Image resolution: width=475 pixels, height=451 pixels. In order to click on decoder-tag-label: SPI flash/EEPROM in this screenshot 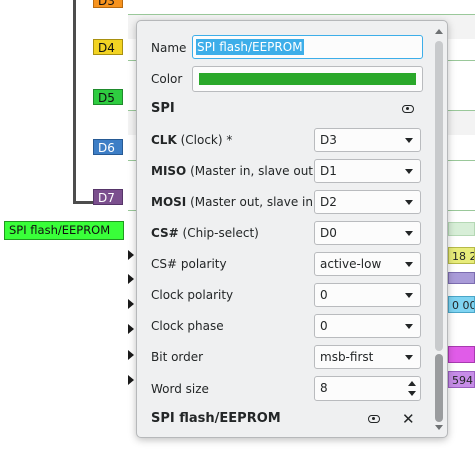, I will do `click(60, 230)`.